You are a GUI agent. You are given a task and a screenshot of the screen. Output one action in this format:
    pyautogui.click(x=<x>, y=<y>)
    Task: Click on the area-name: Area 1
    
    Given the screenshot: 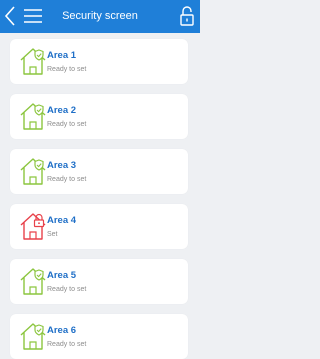 What is the action you would take?
    pyautogui.click(x=62, y=55)
    